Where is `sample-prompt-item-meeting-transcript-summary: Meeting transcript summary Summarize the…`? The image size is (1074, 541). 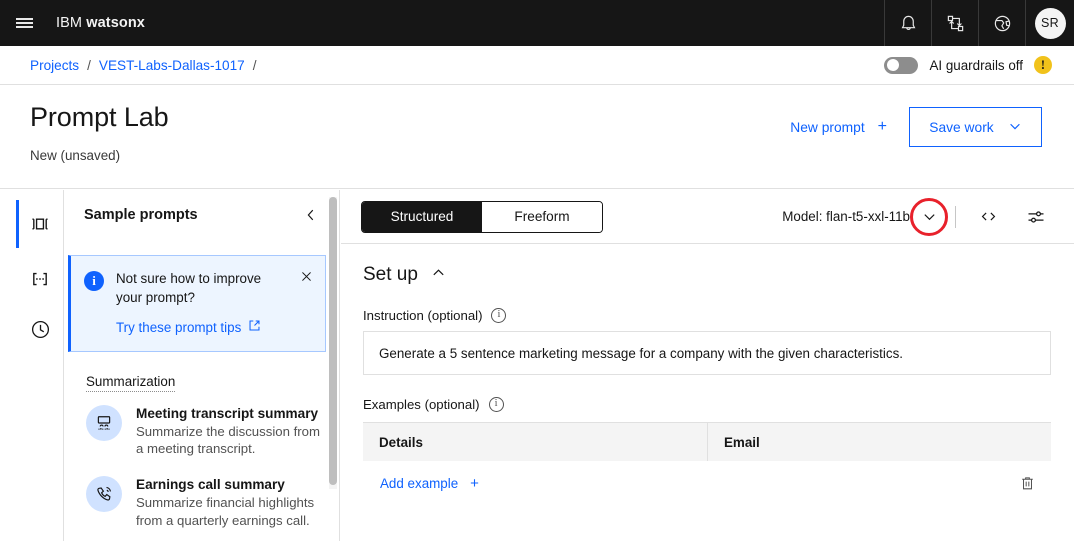
sample-prompt-item-meeting-transcript-summary: Meeting transcript summary Summarize the… is located at coordinates (202, 428).